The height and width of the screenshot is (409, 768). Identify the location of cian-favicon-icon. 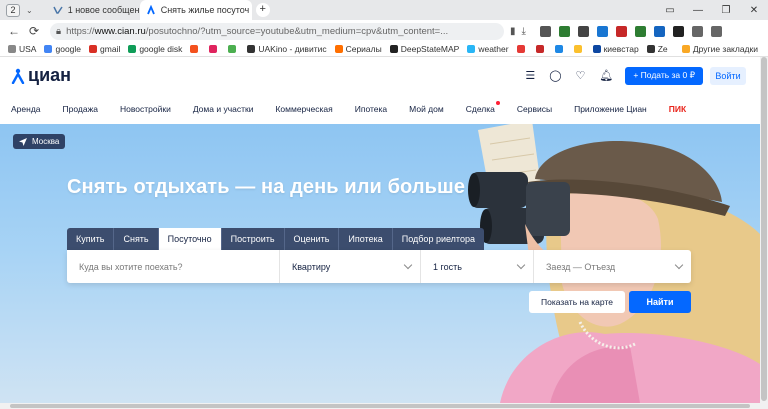
(150, 10).